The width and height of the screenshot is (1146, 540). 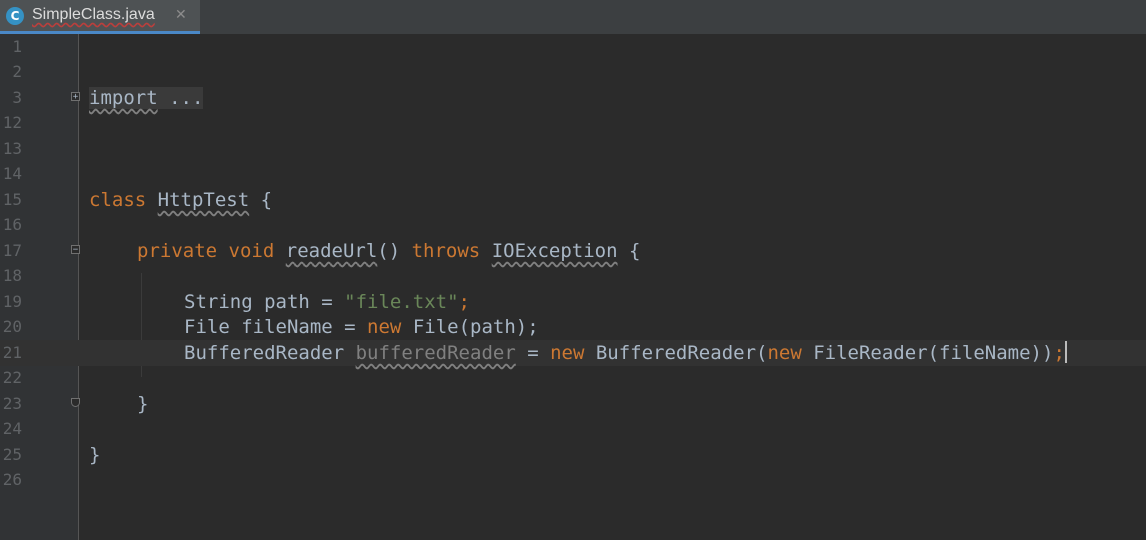 What do you see at coordinates (573, 404) in the screenshot?
I see `code-line: 23 }` at bounding box center [573, 404].